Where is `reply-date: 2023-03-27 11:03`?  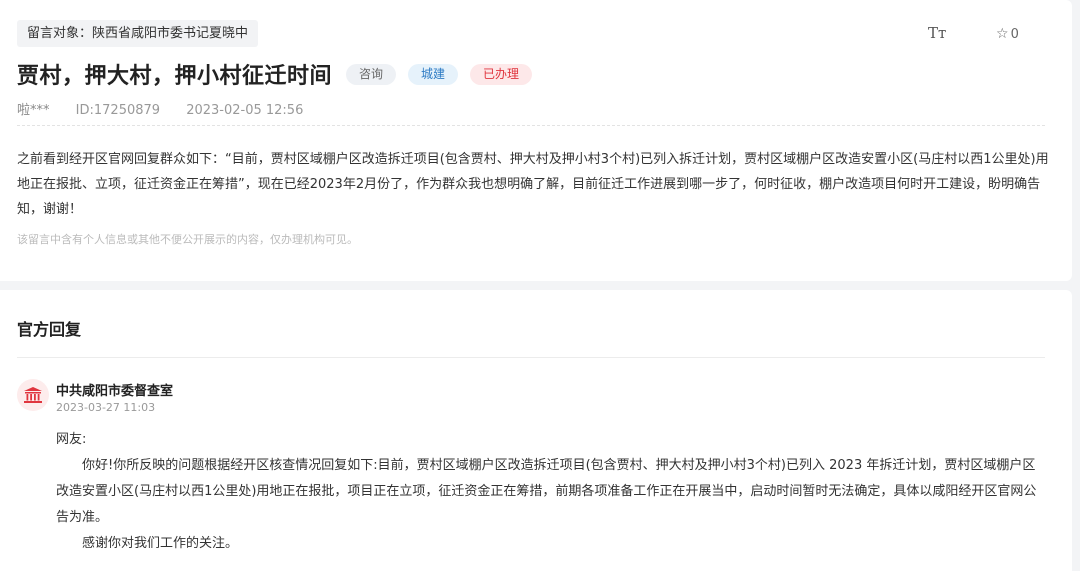
reply-date: 2023-03-27 11:03 is located at coordinates (106, 407).